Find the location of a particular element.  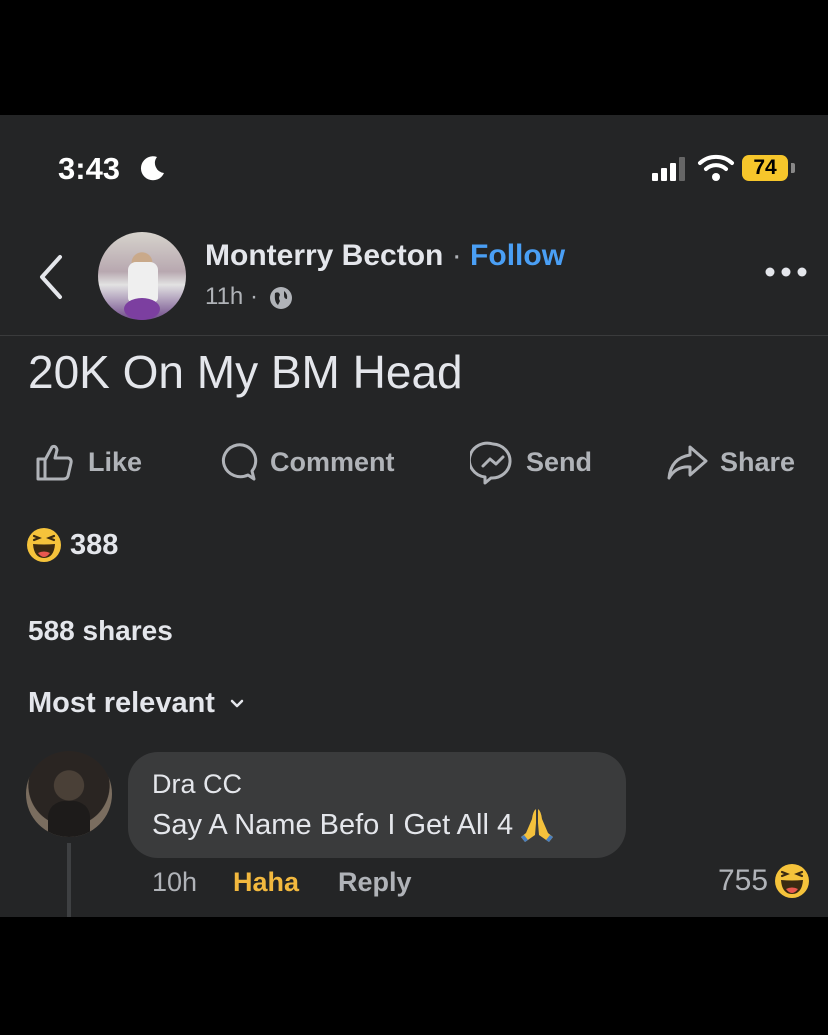

thread-line is located at coordinates (69, 880).